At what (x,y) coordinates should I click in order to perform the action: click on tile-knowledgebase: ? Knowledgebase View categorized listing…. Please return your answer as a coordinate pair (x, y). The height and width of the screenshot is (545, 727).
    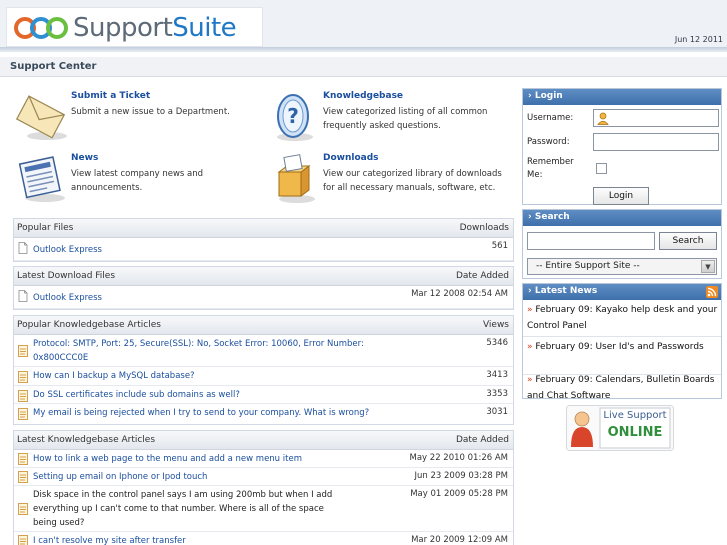
    Looking at the image, I should click on (390, 117).